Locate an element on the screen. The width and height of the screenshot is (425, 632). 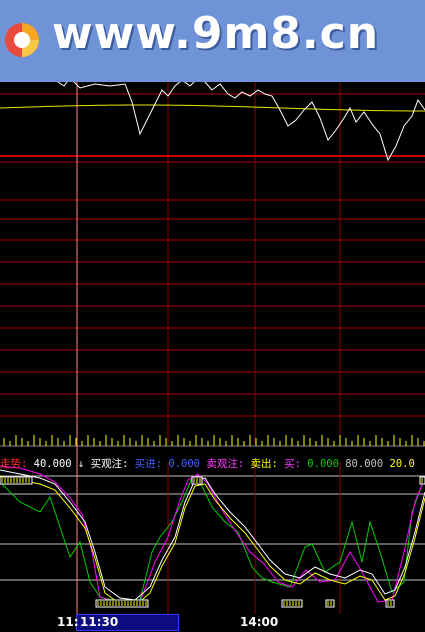
level-20: 20.0 is located at coordinates (402, 464).